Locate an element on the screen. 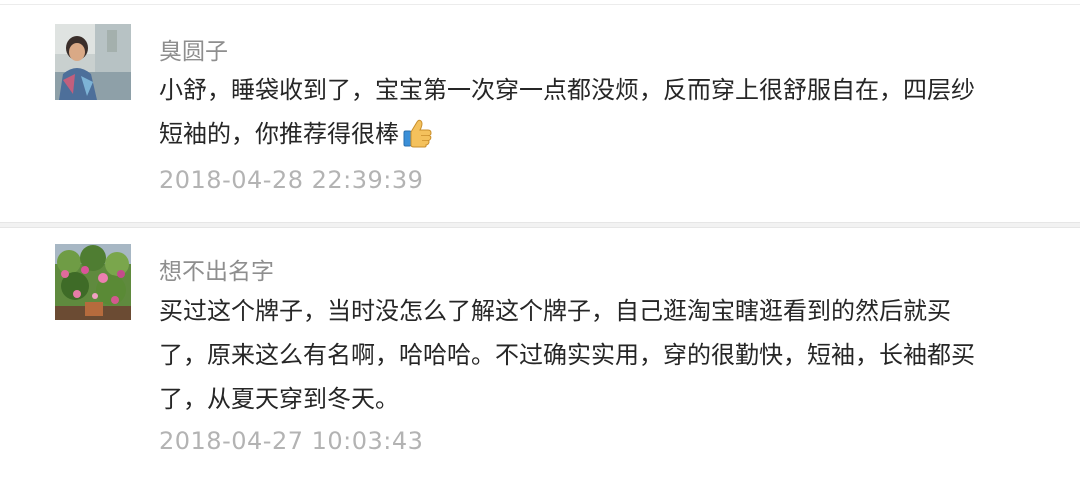 The height and width of the screenshot is (485, 1080). thumbs-up-icon is located at coordinates (417, 140).